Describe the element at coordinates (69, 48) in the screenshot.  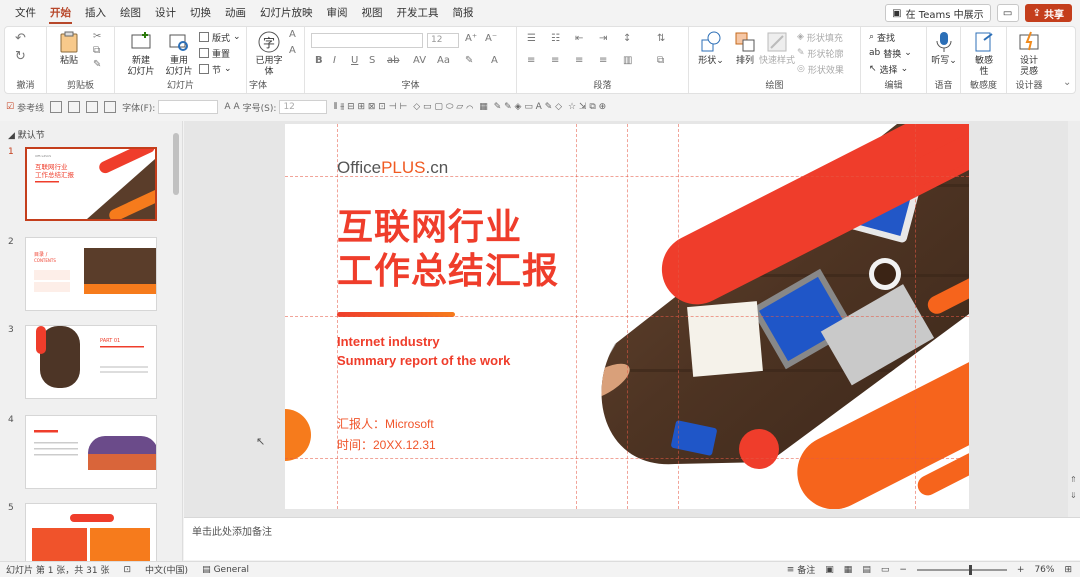
I see `paste-button: 粘贴` at that location.